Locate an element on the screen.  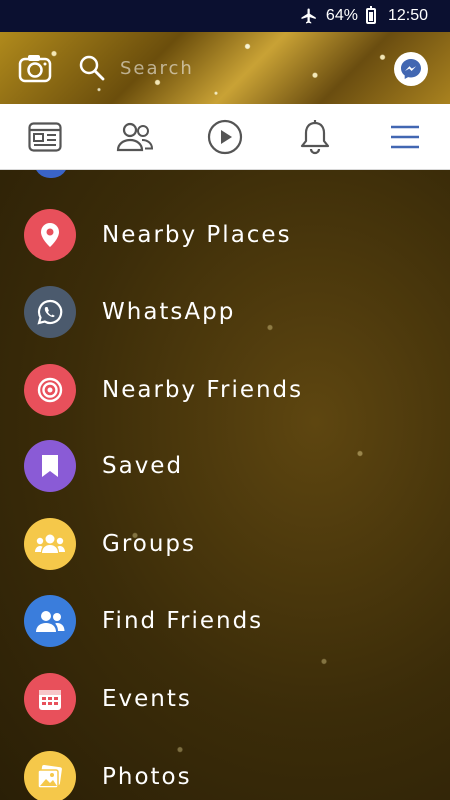
target-icon is located at coordinates (50, 390).